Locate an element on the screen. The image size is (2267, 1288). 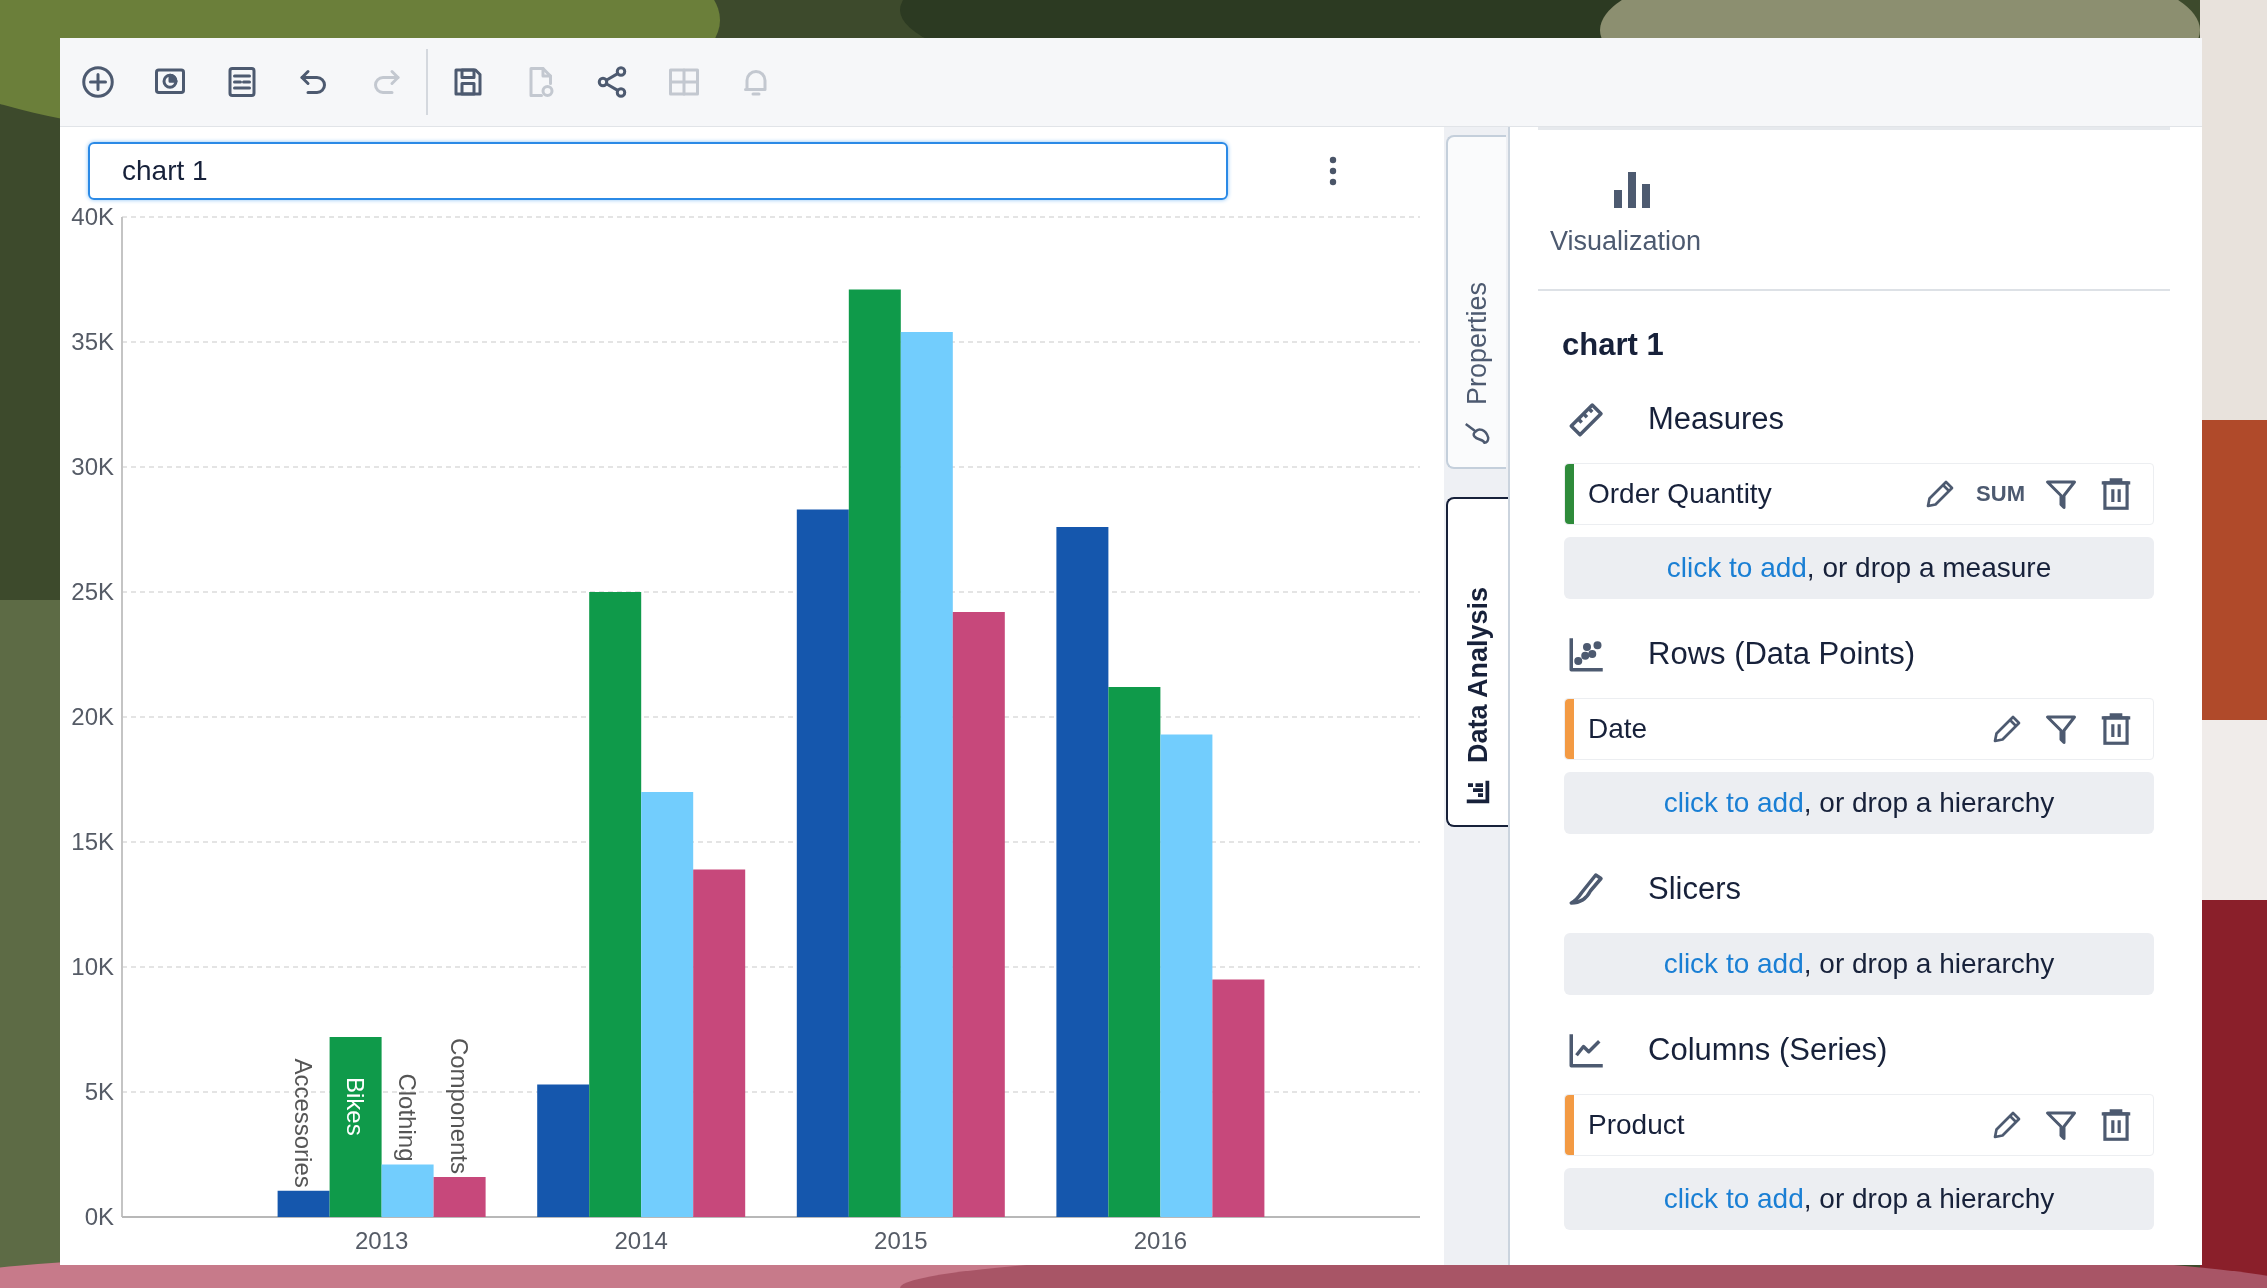
y-tick-label: 25K is located at coordinates (92, 591).